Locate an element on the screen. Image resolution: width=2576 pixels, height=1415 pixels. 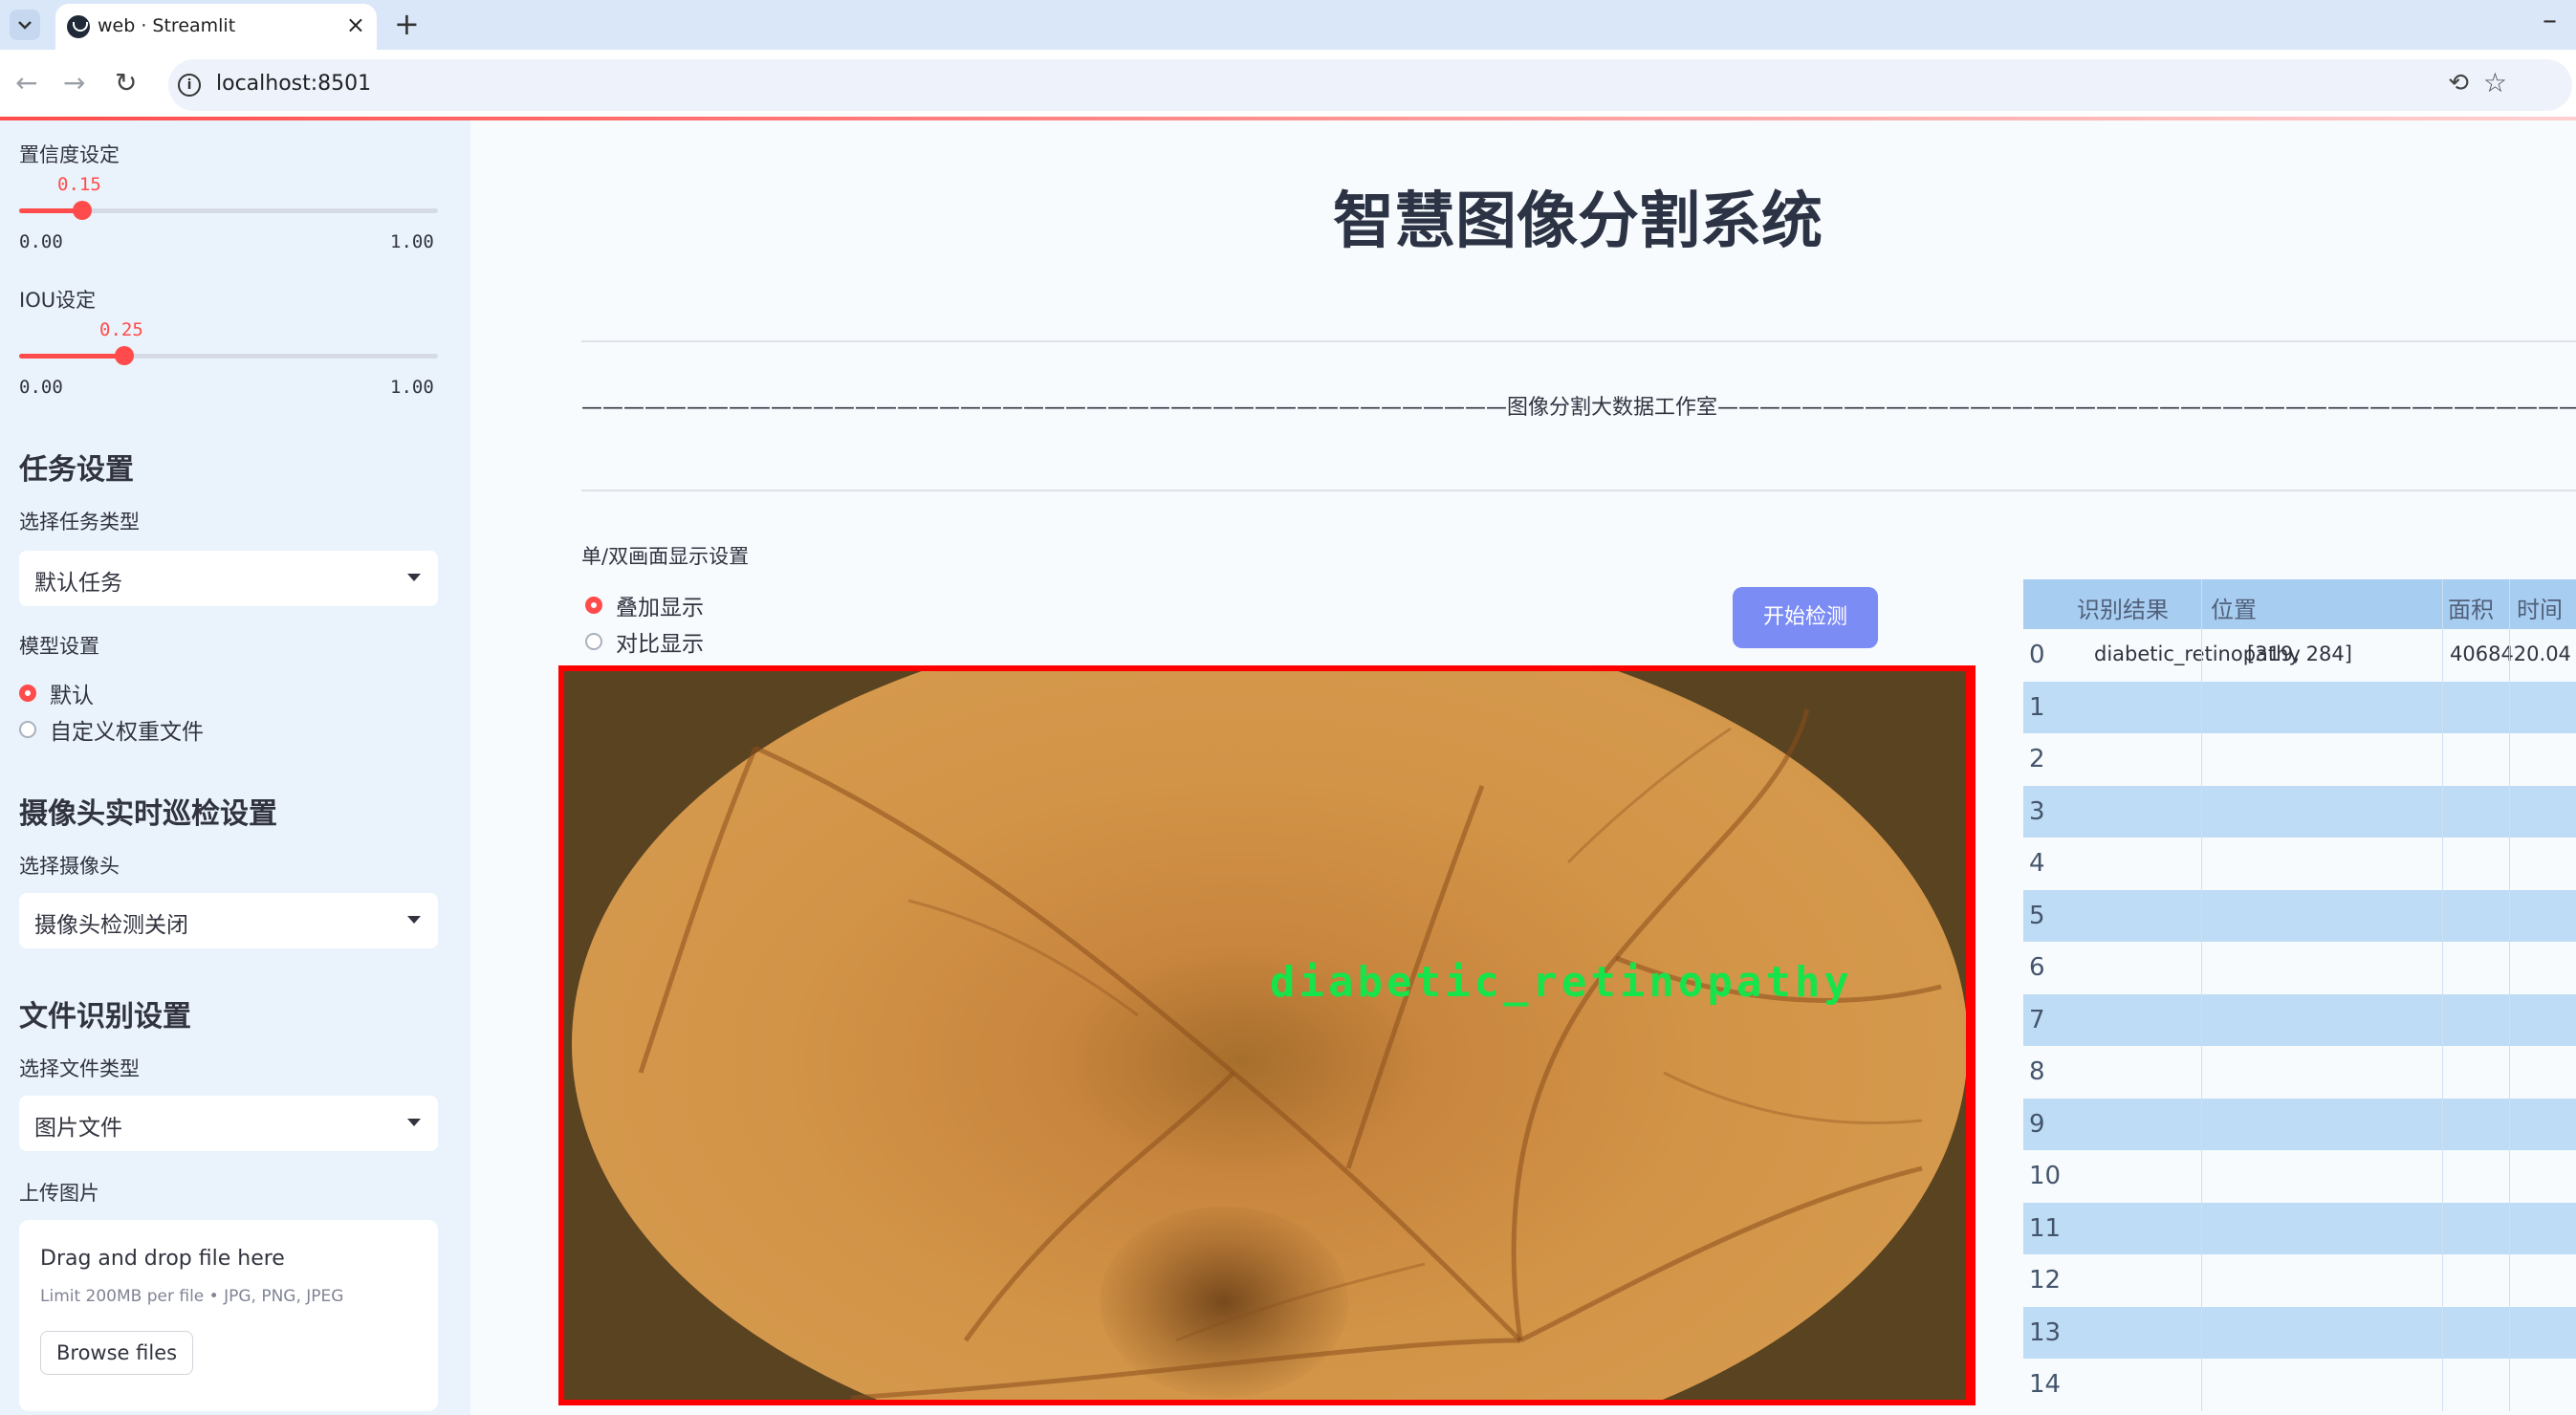
page-title: 智慧图像分割系统 is located at coordinates (1578, 221).